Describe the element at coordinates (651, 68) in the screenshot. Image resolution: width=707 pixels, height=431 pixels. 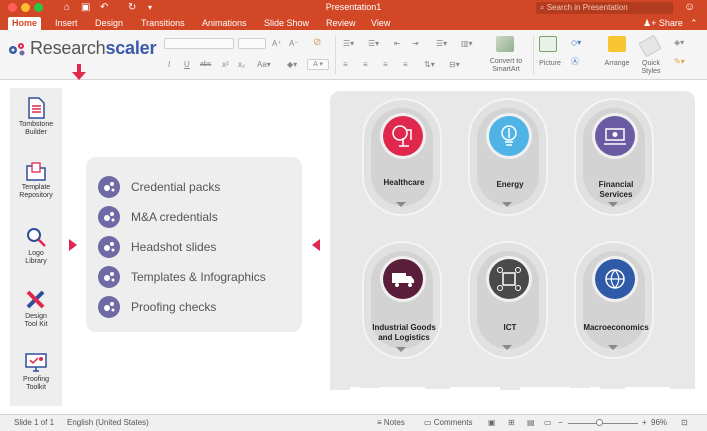
I see `quick-styles-label: Quick Styles` at that location.